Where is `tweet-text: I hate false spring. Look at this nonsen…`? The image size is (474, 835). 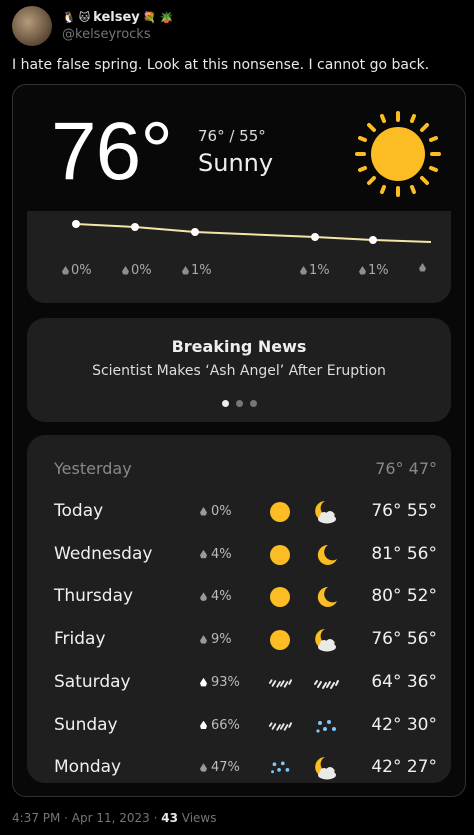
tweet-text: I hate false spring. Look at this nonsen… is located at coordinates (221, 65).